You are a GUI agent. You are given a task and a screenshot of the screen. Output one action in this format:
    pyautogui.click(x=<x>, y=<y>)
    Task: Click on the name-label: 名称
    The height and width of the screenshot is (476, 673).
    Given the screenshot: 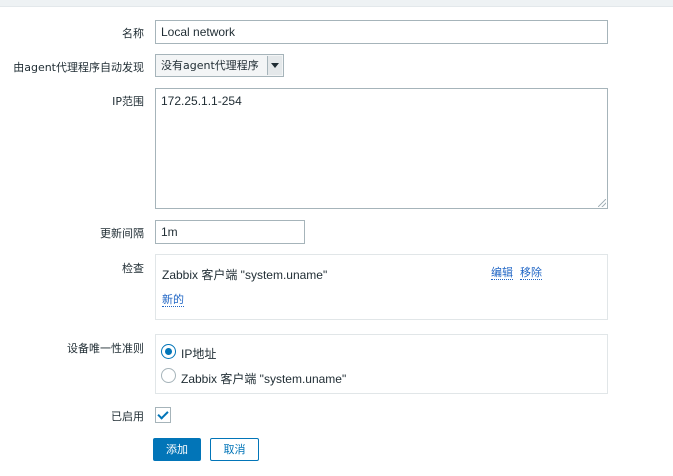 What is the action you would take?
    pyautogui.click(x=133, y=33)
    